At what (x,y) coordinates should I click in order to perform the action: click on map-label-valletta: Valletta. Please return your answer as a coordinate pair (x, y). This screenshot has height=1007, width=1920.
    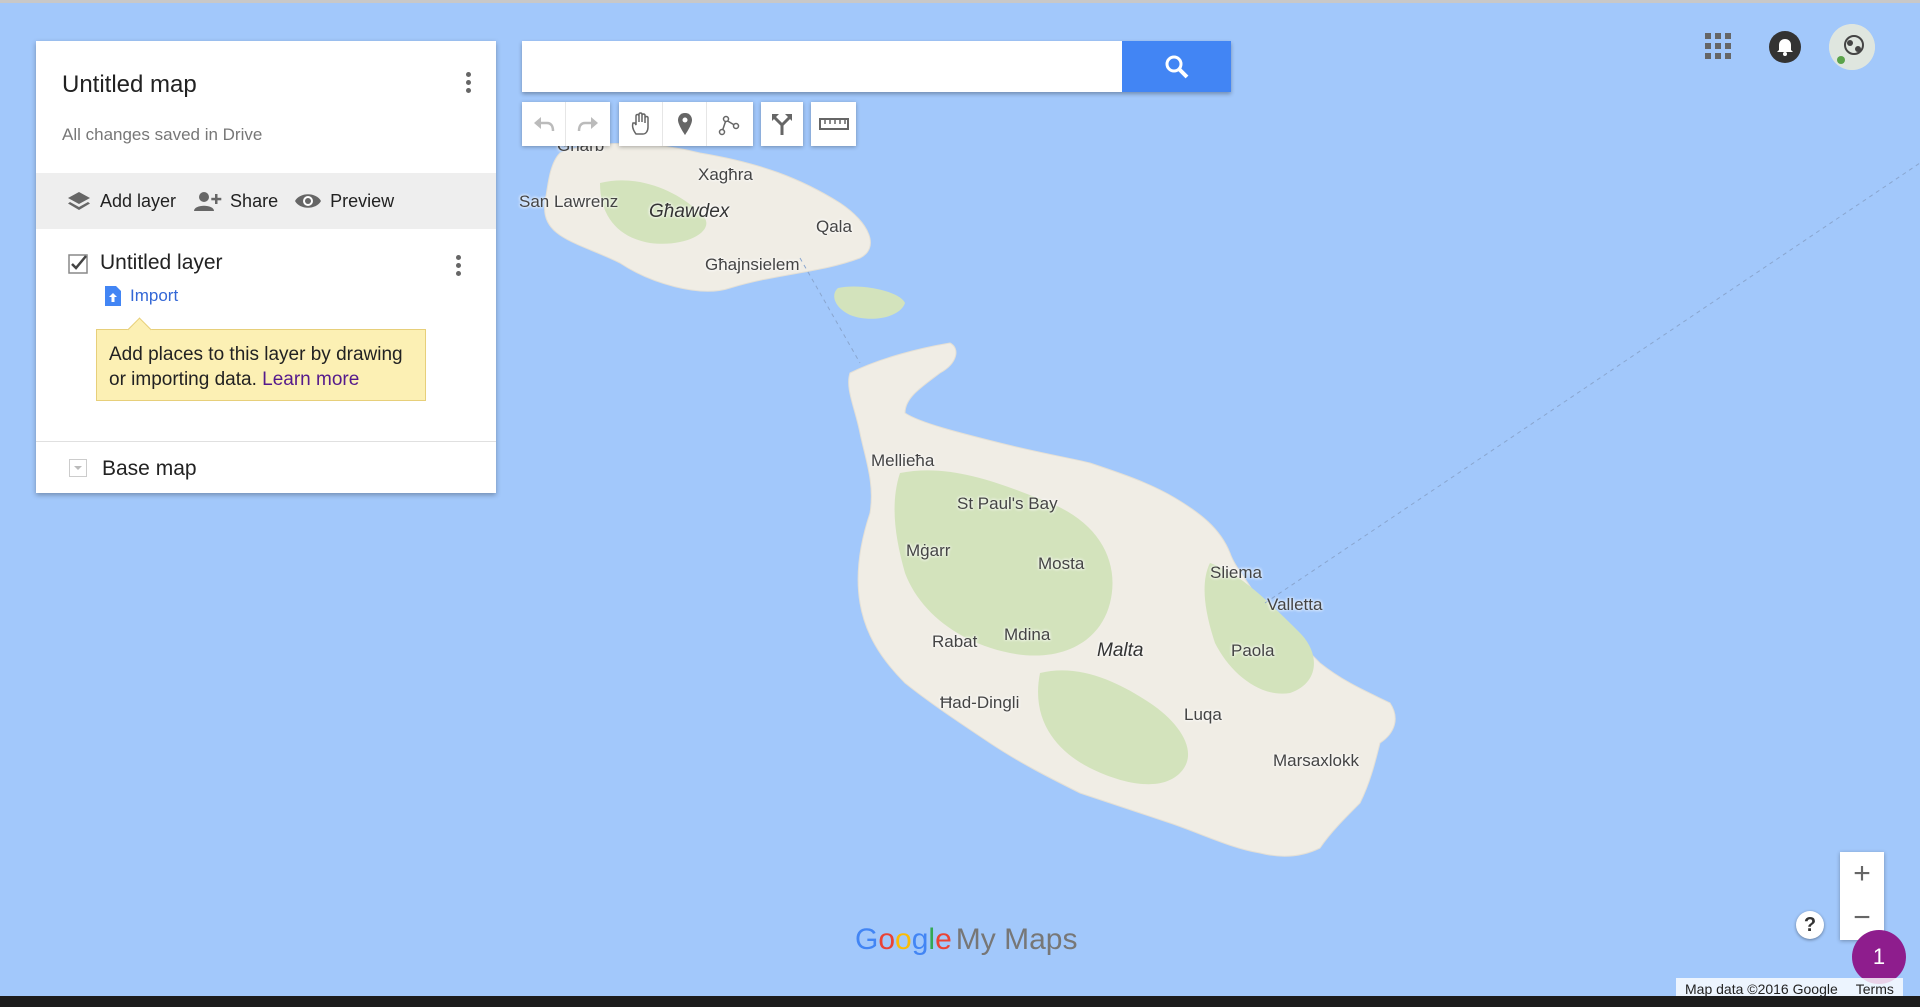
    Looking at the image, I should click on (1295, 604).